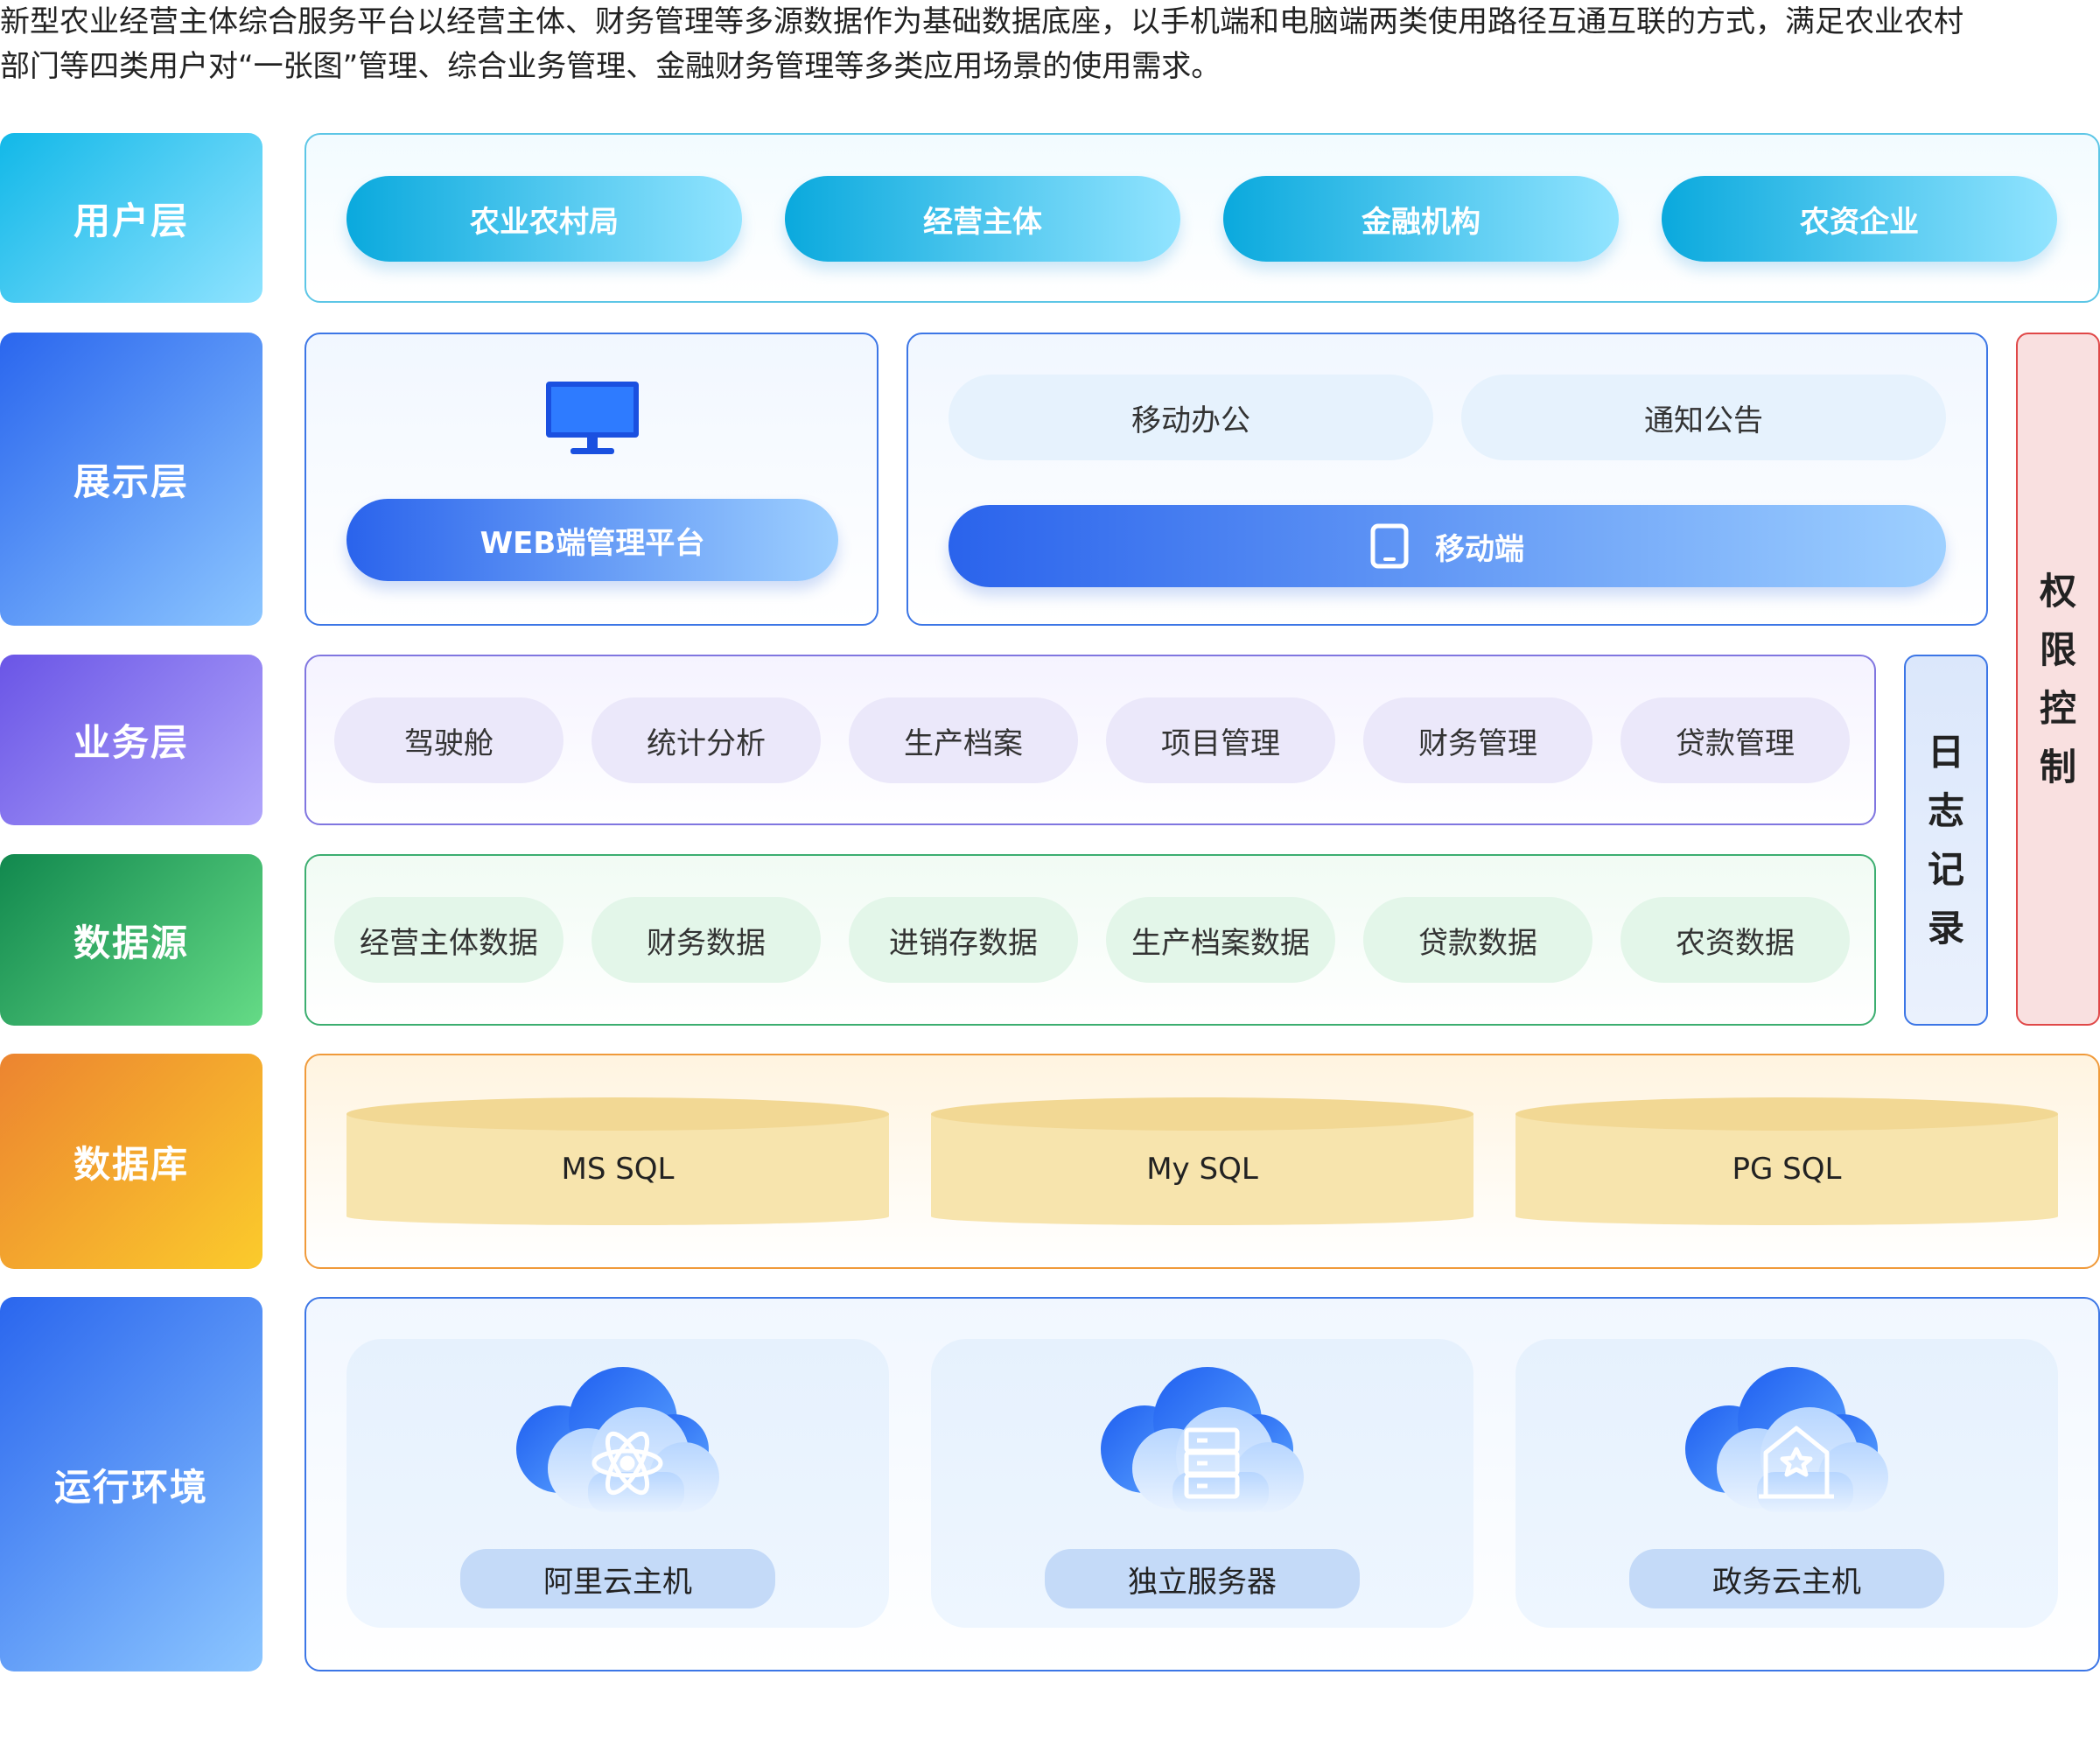  I want to click on user-layer-panel: 农业农村局 经营主体 金融机构 农资企业, so click(1202, 218).